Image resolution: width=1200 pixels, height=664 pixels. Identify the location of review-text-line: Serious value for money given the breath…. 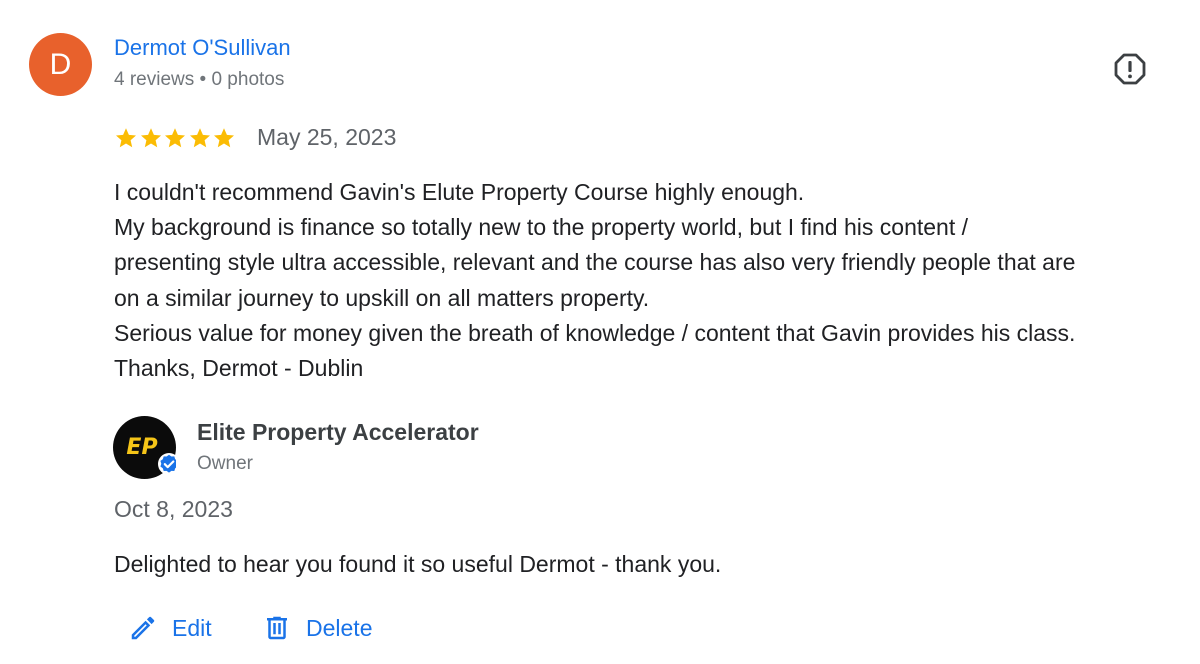
(595, 332).